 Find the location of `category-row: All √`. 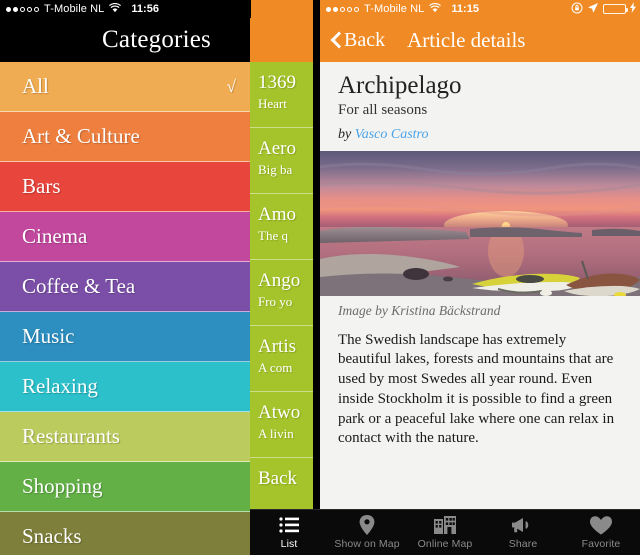

category-row: All √ is located at coordinates (125, 87).